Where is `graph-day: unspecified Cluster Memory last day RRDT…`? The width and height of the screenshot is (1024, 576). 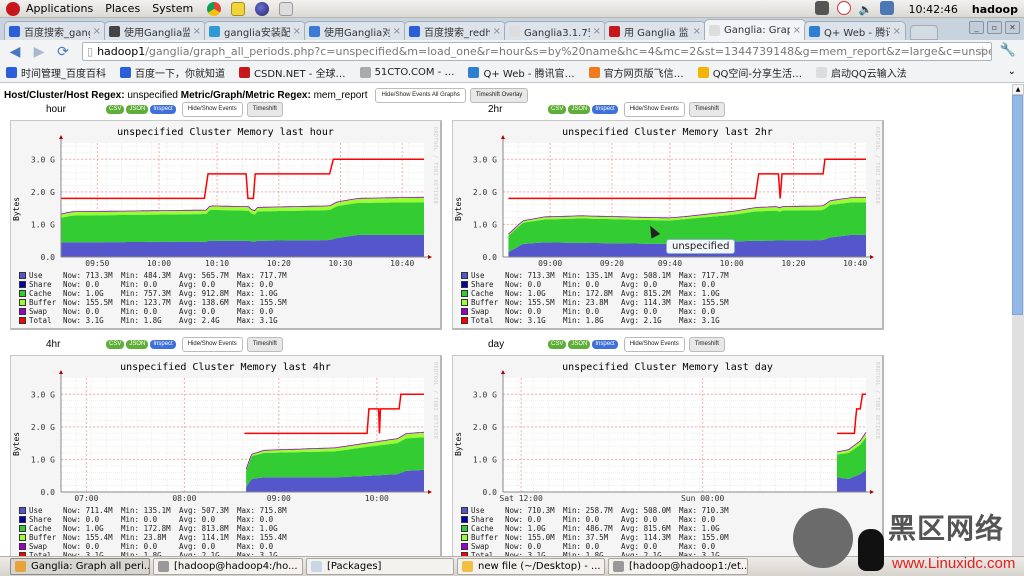
graph-day: unspecified Cluster Memory last day RRDT… is located at coordinates (668, 455).